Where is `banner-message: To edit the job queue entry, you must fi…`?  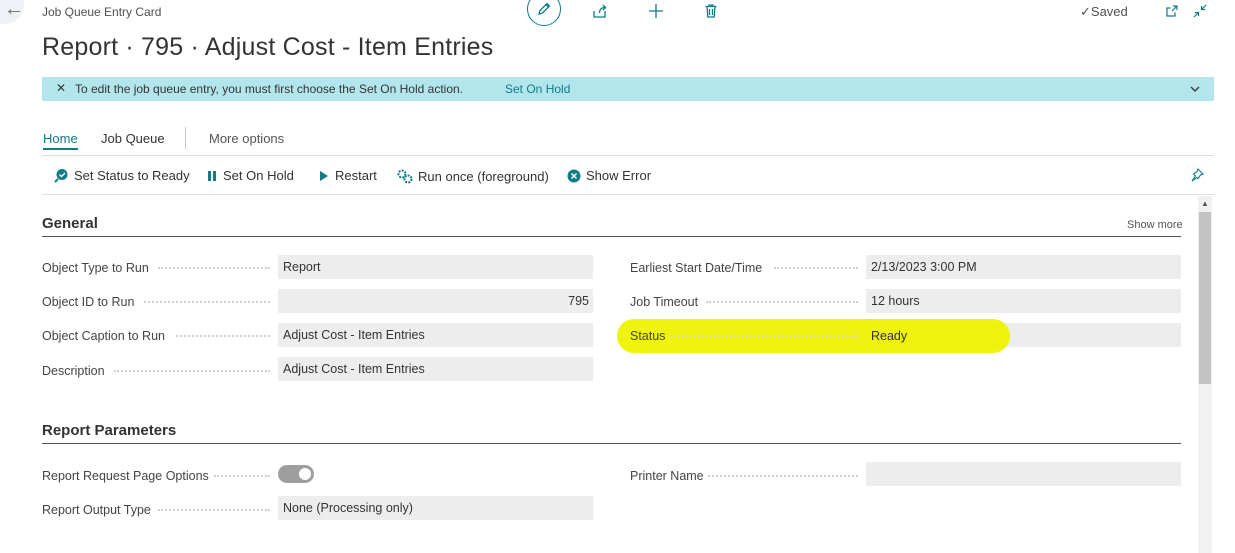 banner-message: To edit the job queue entry, you must fi… is located at coordinates (269, 89).